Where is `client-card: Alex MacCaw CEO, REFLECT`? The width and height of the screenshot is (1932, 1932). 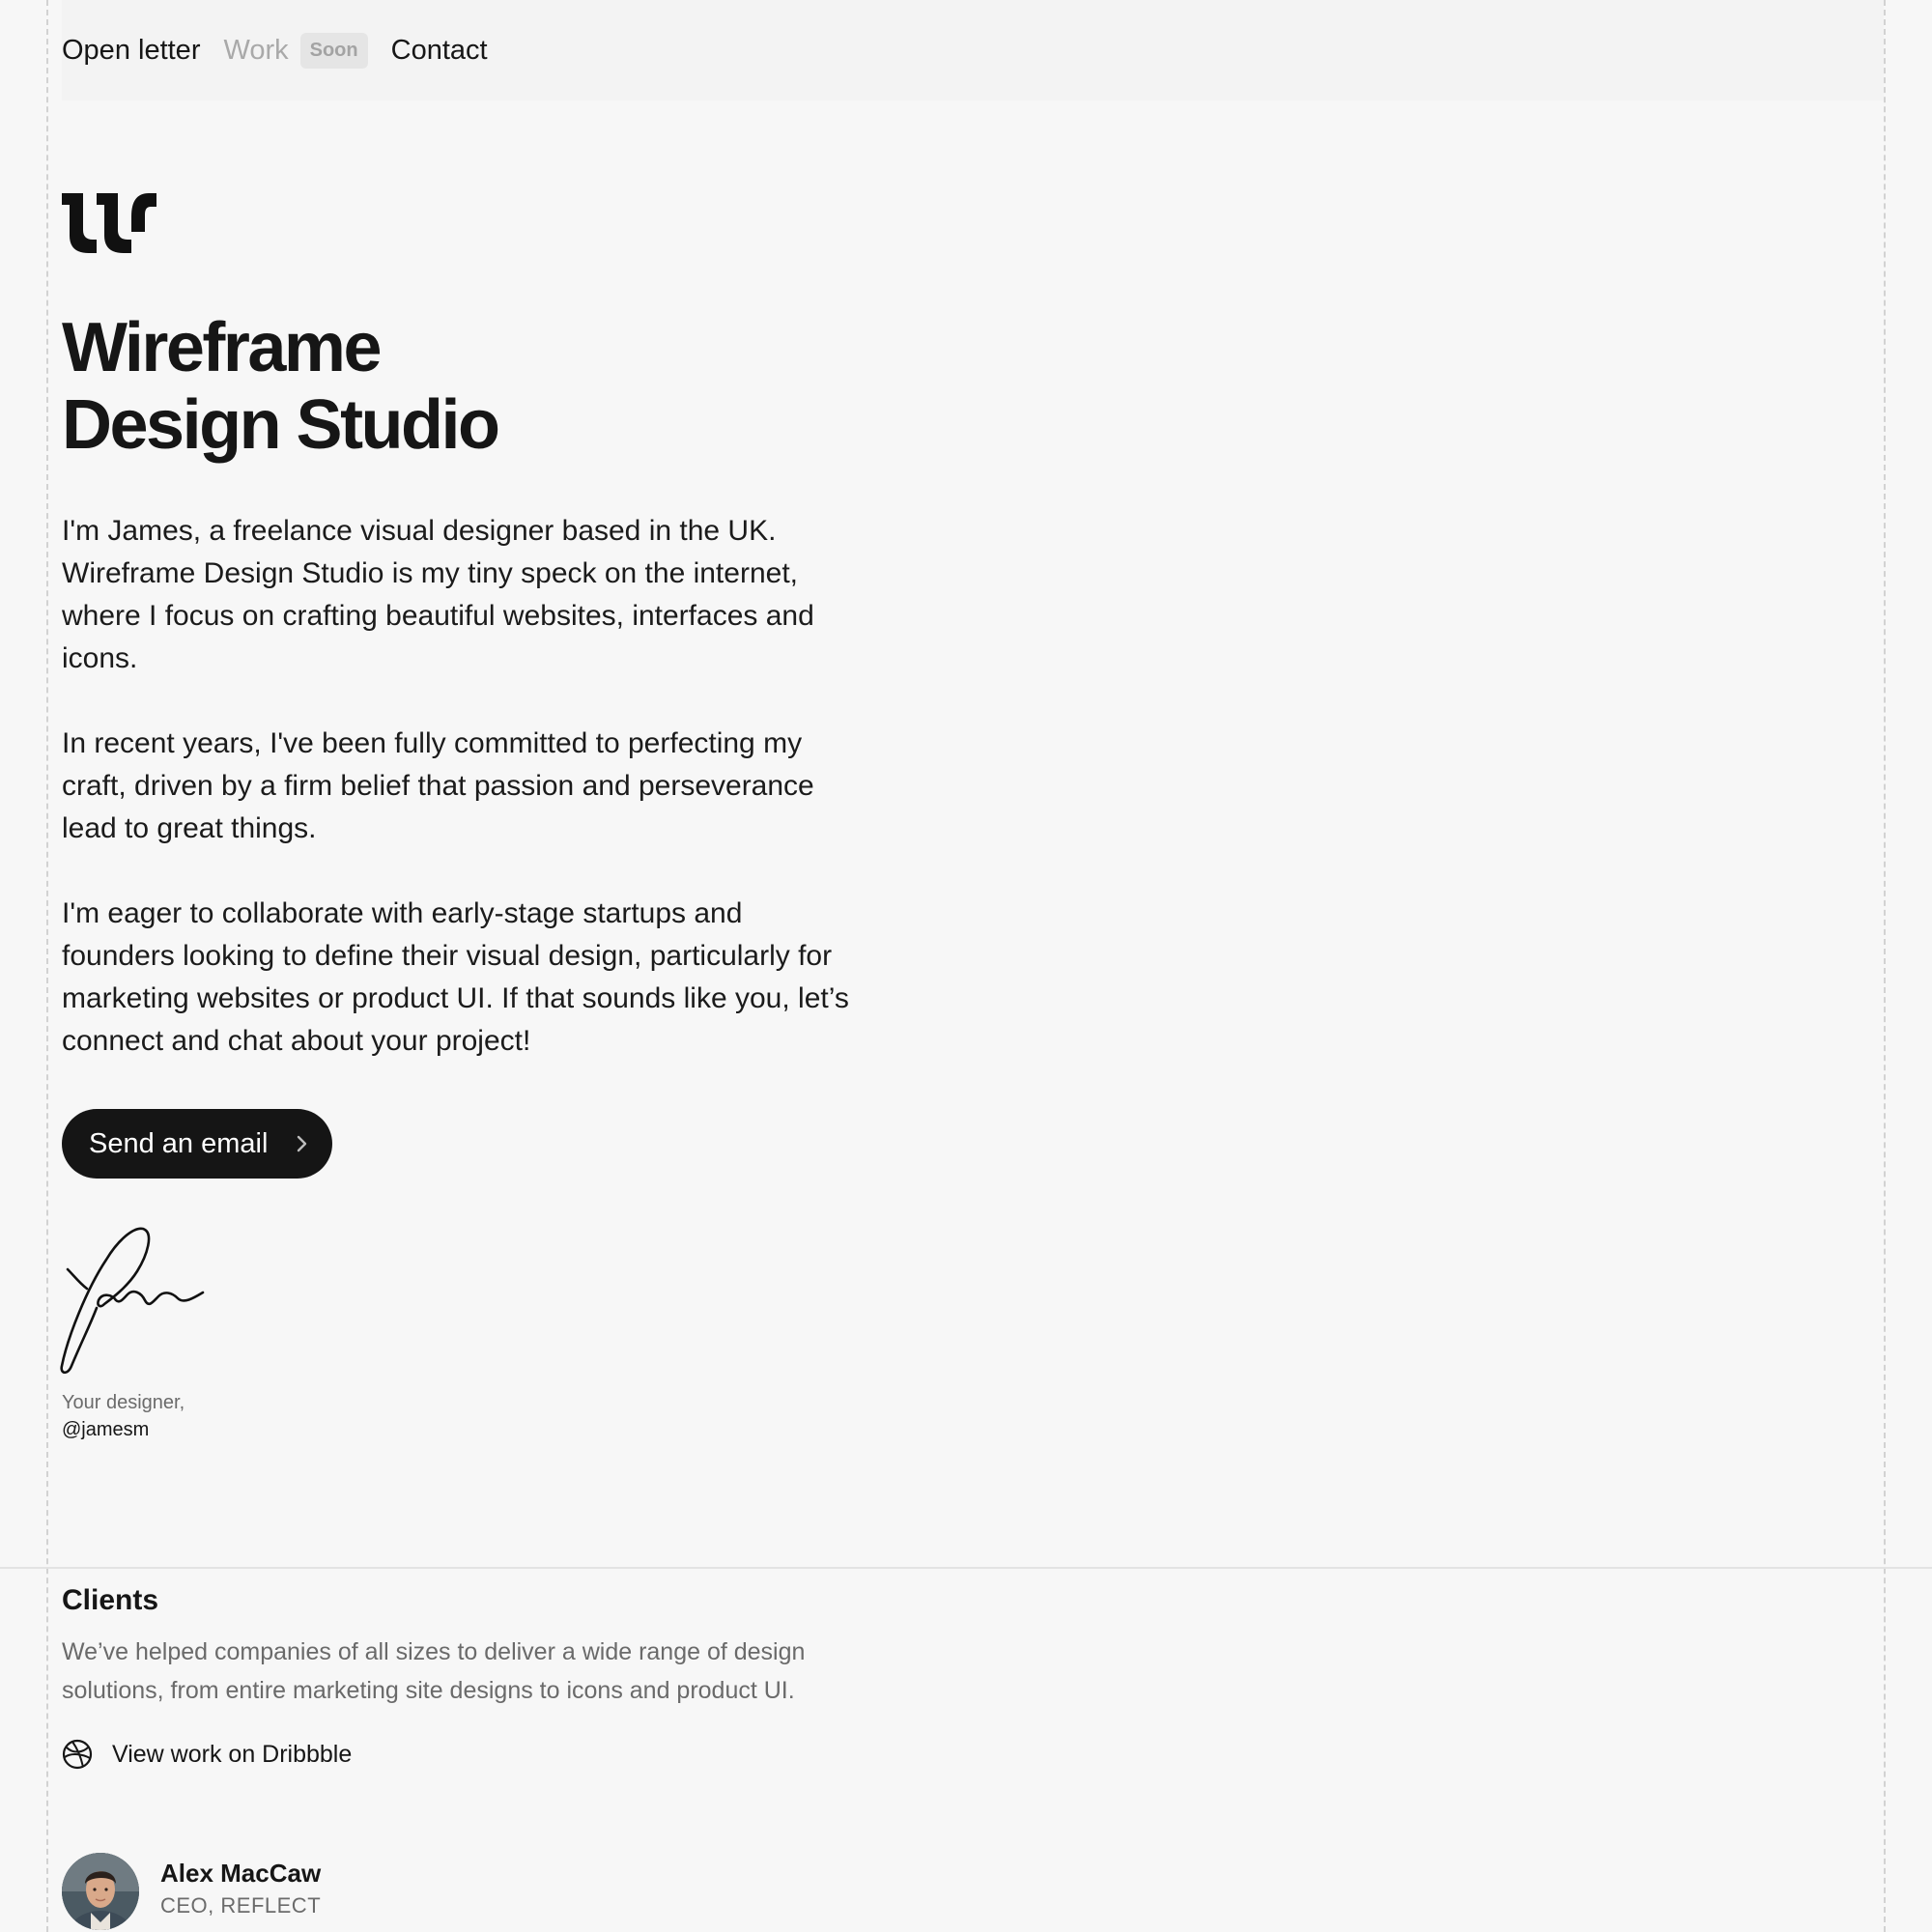 client-card: Alex MacCaw CEO, REFLECT is located at coordinates (191, 1891).